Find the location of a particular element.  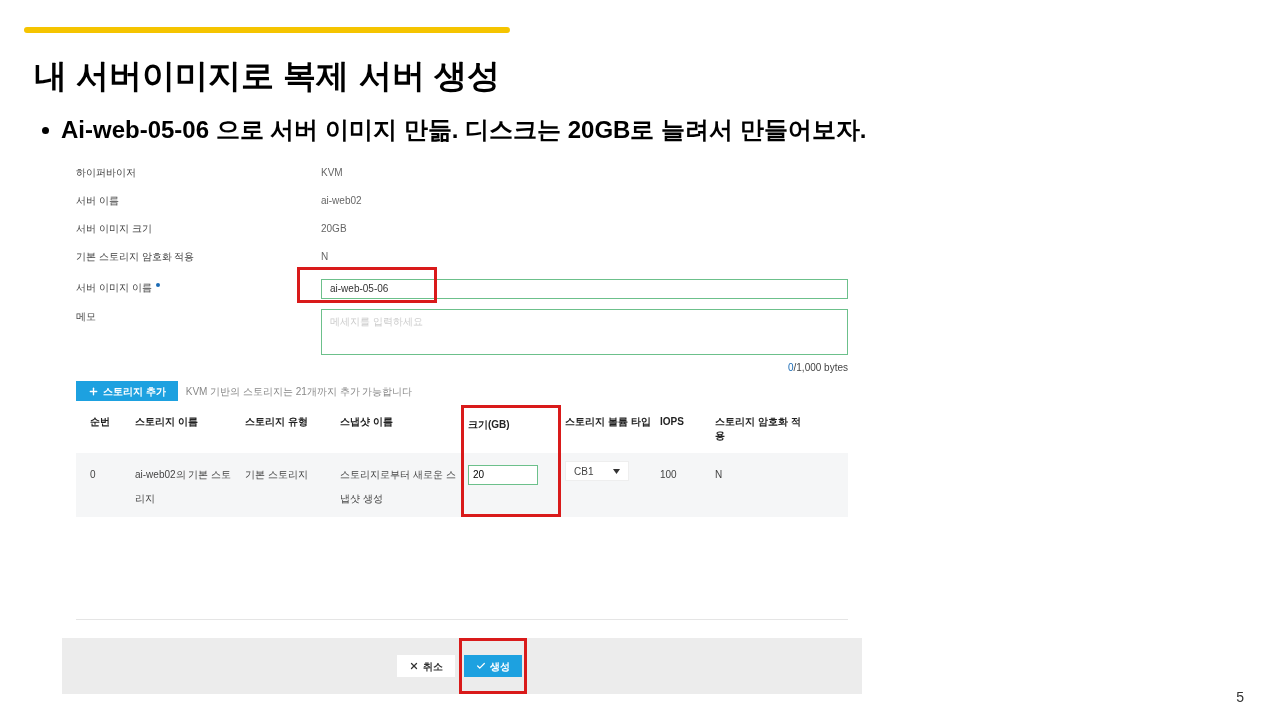

table-cell: N is located at coordinates (719, 474).